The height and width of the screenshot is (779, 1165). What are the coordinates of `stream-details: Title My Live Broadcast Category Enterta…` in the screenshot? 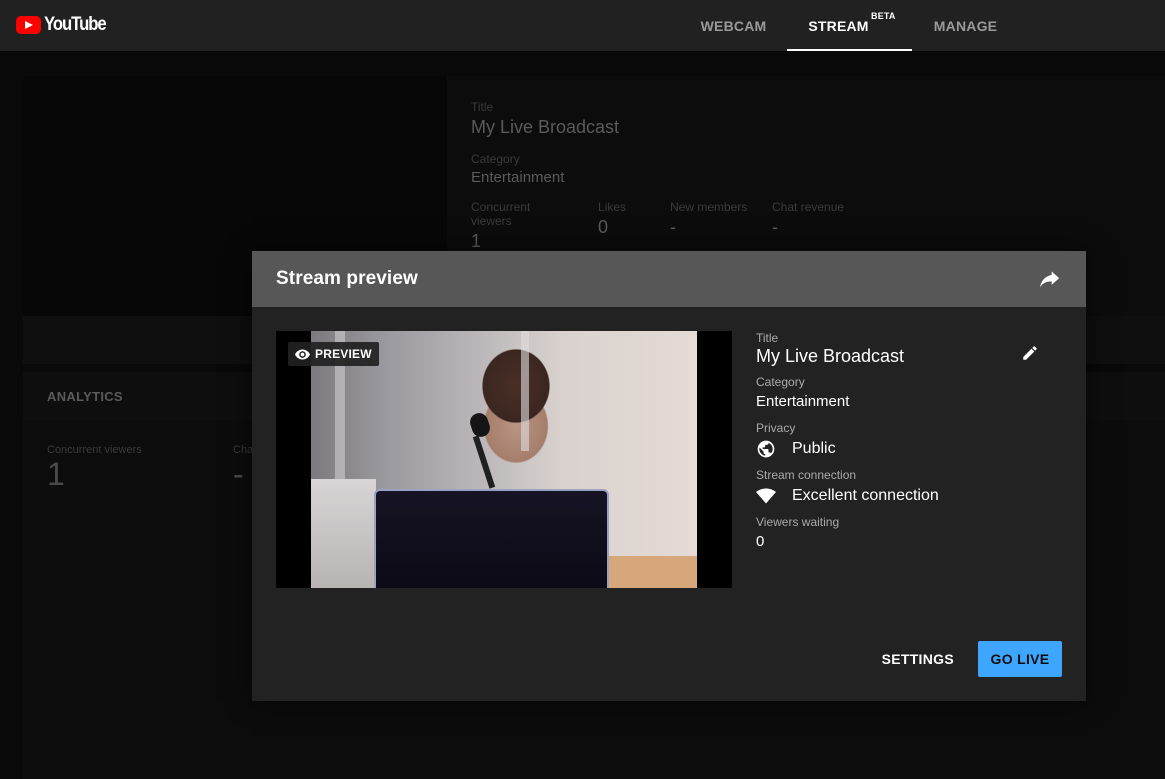 It's located at (909, 446).